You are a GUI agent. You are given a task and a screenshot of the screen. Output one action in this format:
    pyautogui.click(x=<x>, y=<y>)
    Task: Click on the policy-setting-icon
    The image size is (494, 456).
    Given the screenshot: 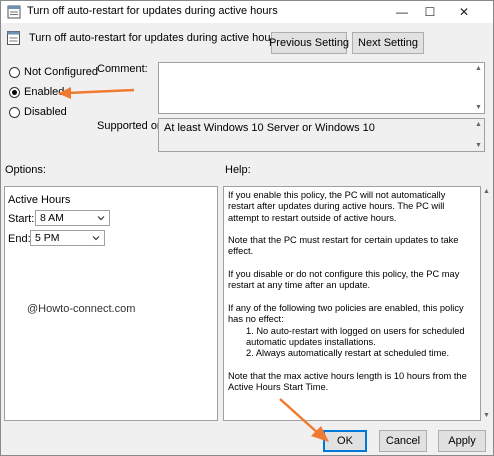 What is the action you would take?
    pyautogui.click(x=13, y=38)
    